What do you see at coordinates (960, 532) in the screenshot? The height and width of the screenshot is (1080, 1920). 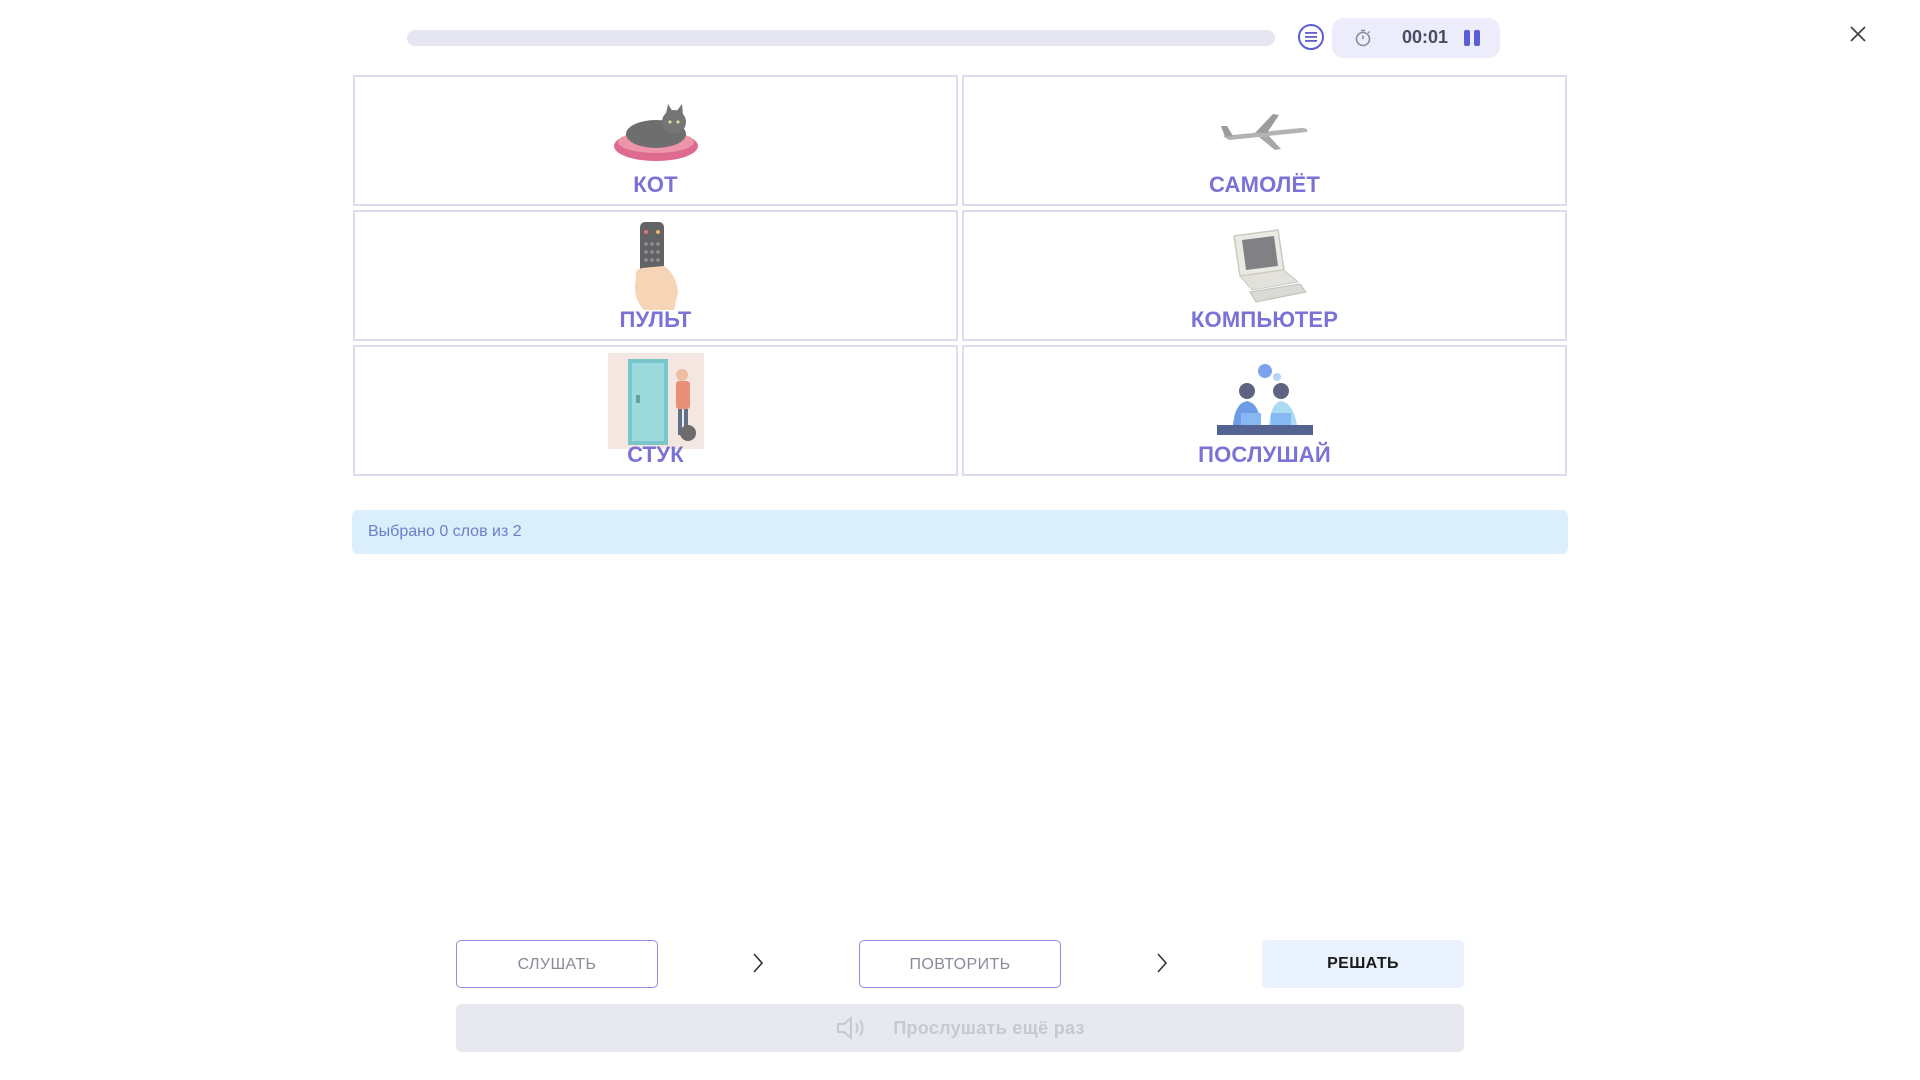 I see `selection-status-bar: Выбрано 0 слов из 2` at bounding box center [960, 532].